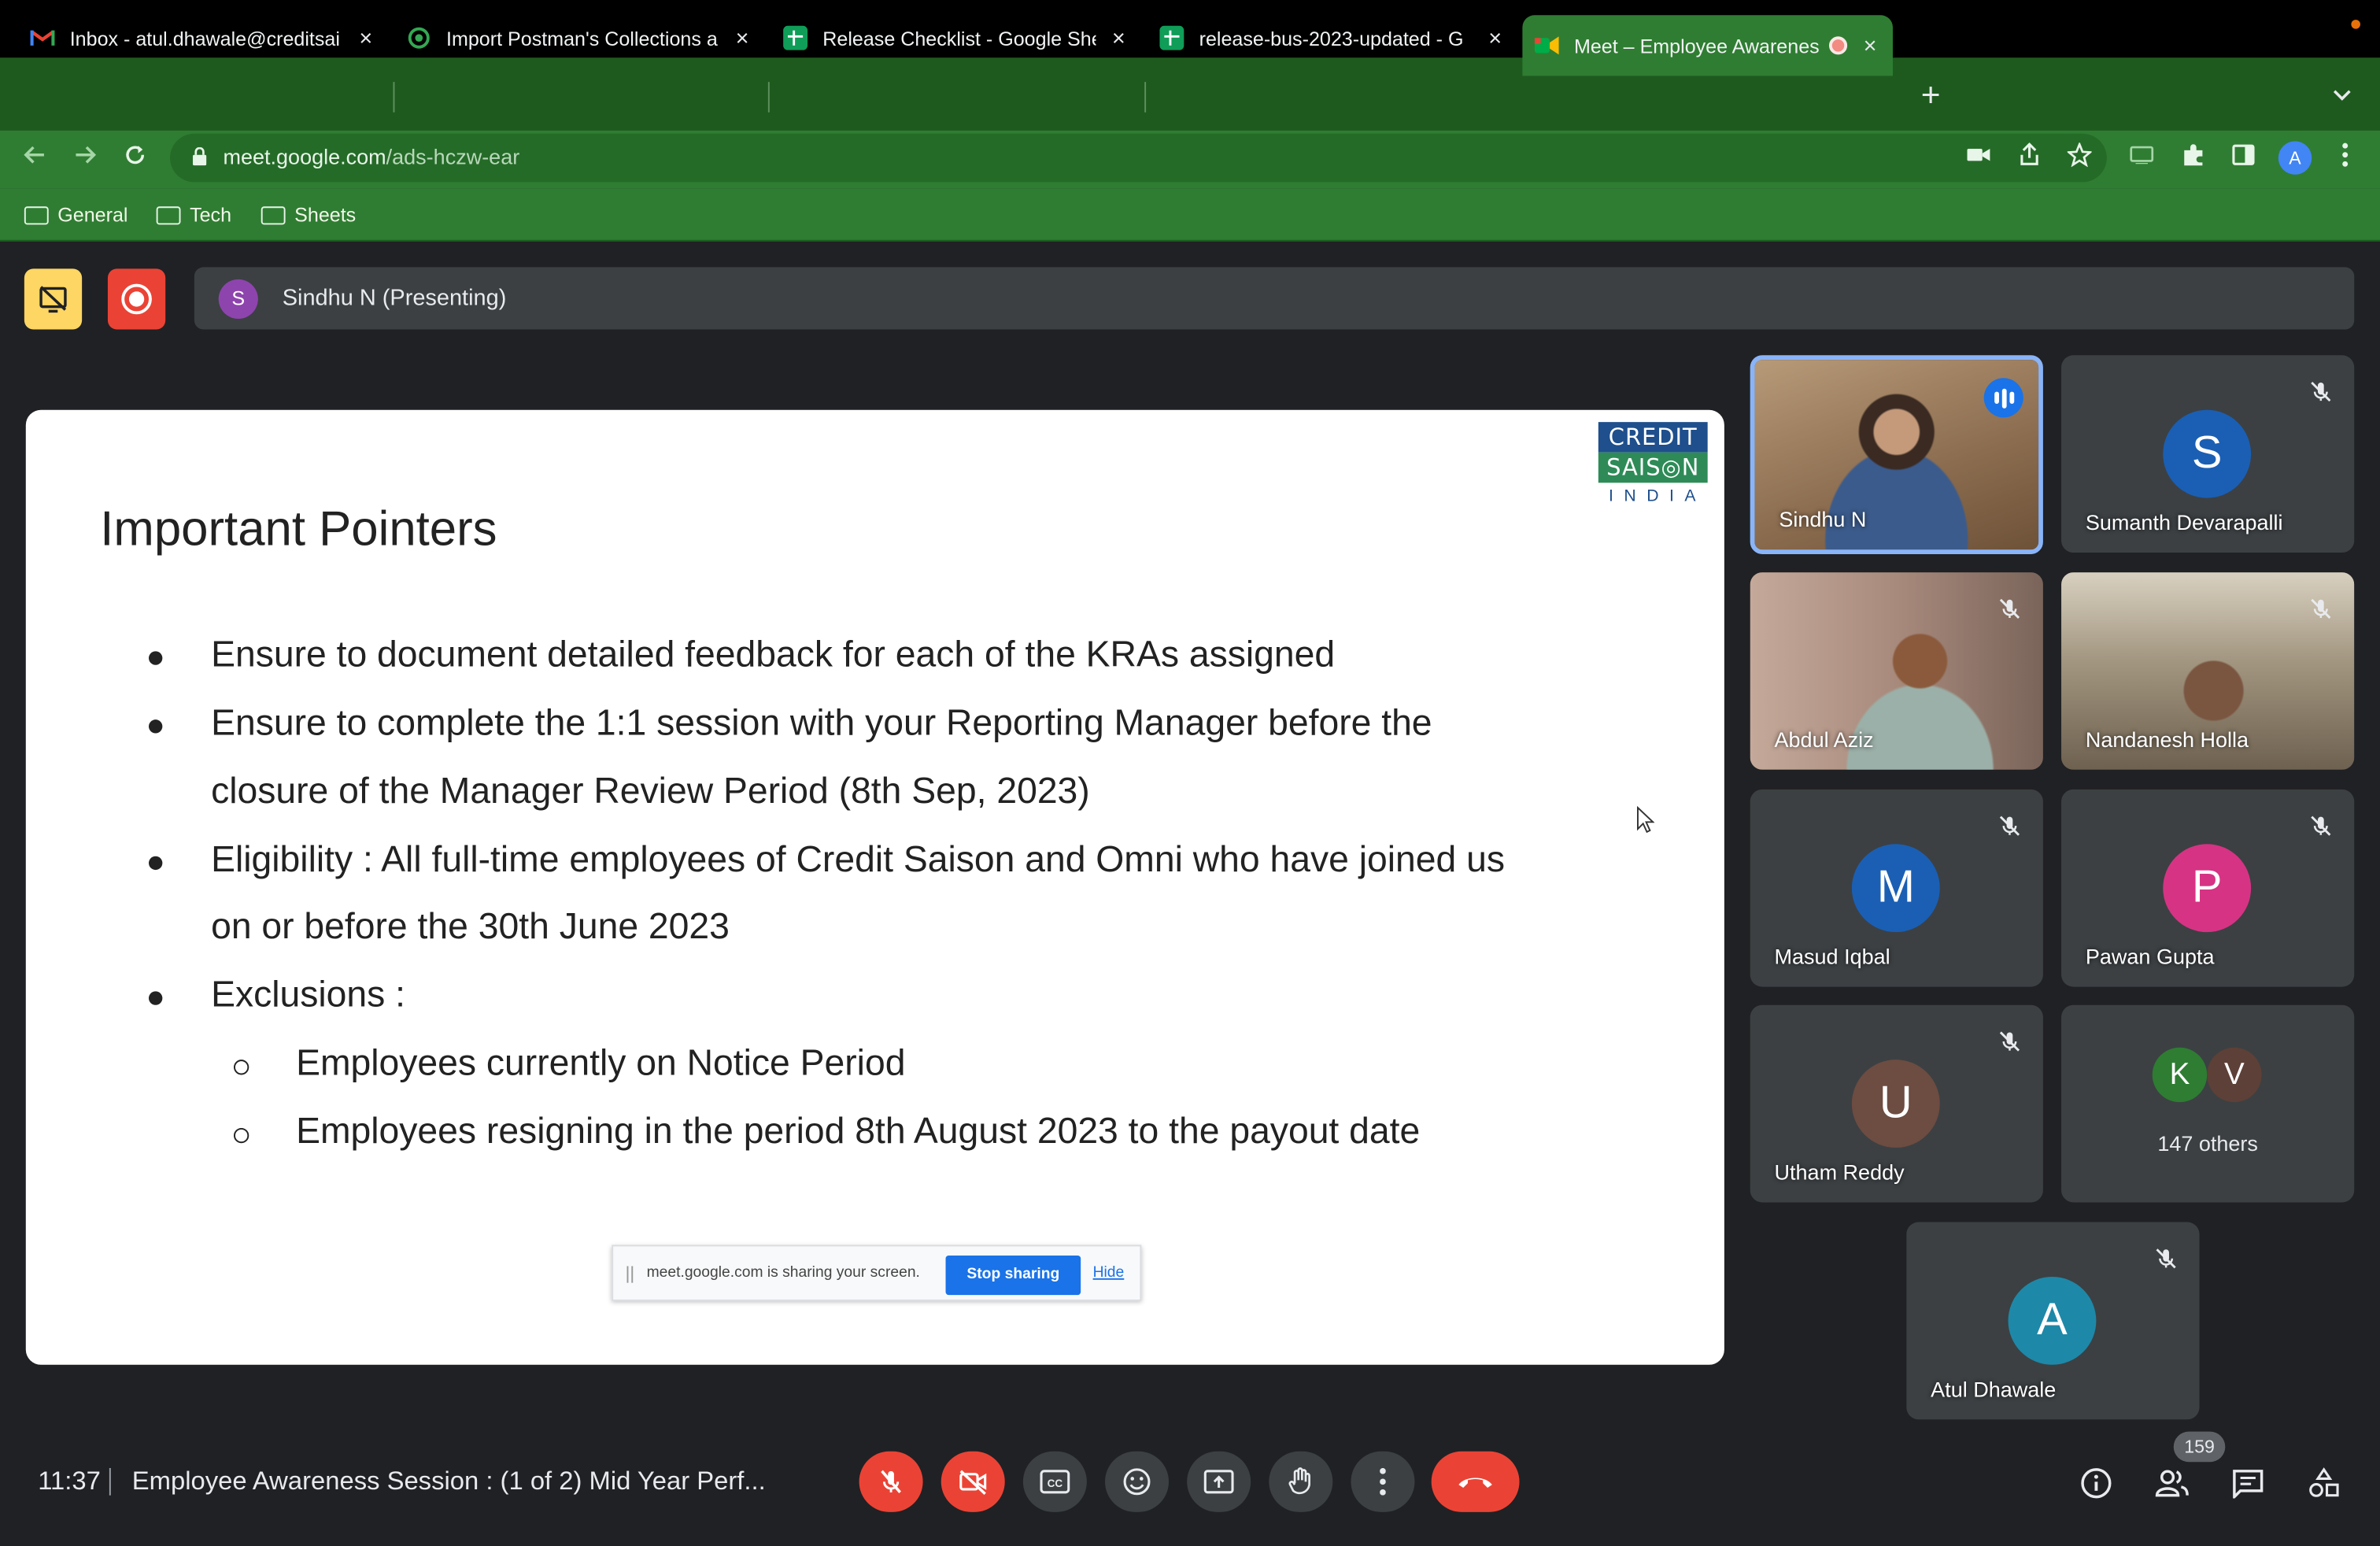 The width and height of the screenshot is (2380, 1546). Describe the element at coordinates (470, 927) in the screenshot. I see `bullet-text-continued: on or before the 30th June 2023` at that location.